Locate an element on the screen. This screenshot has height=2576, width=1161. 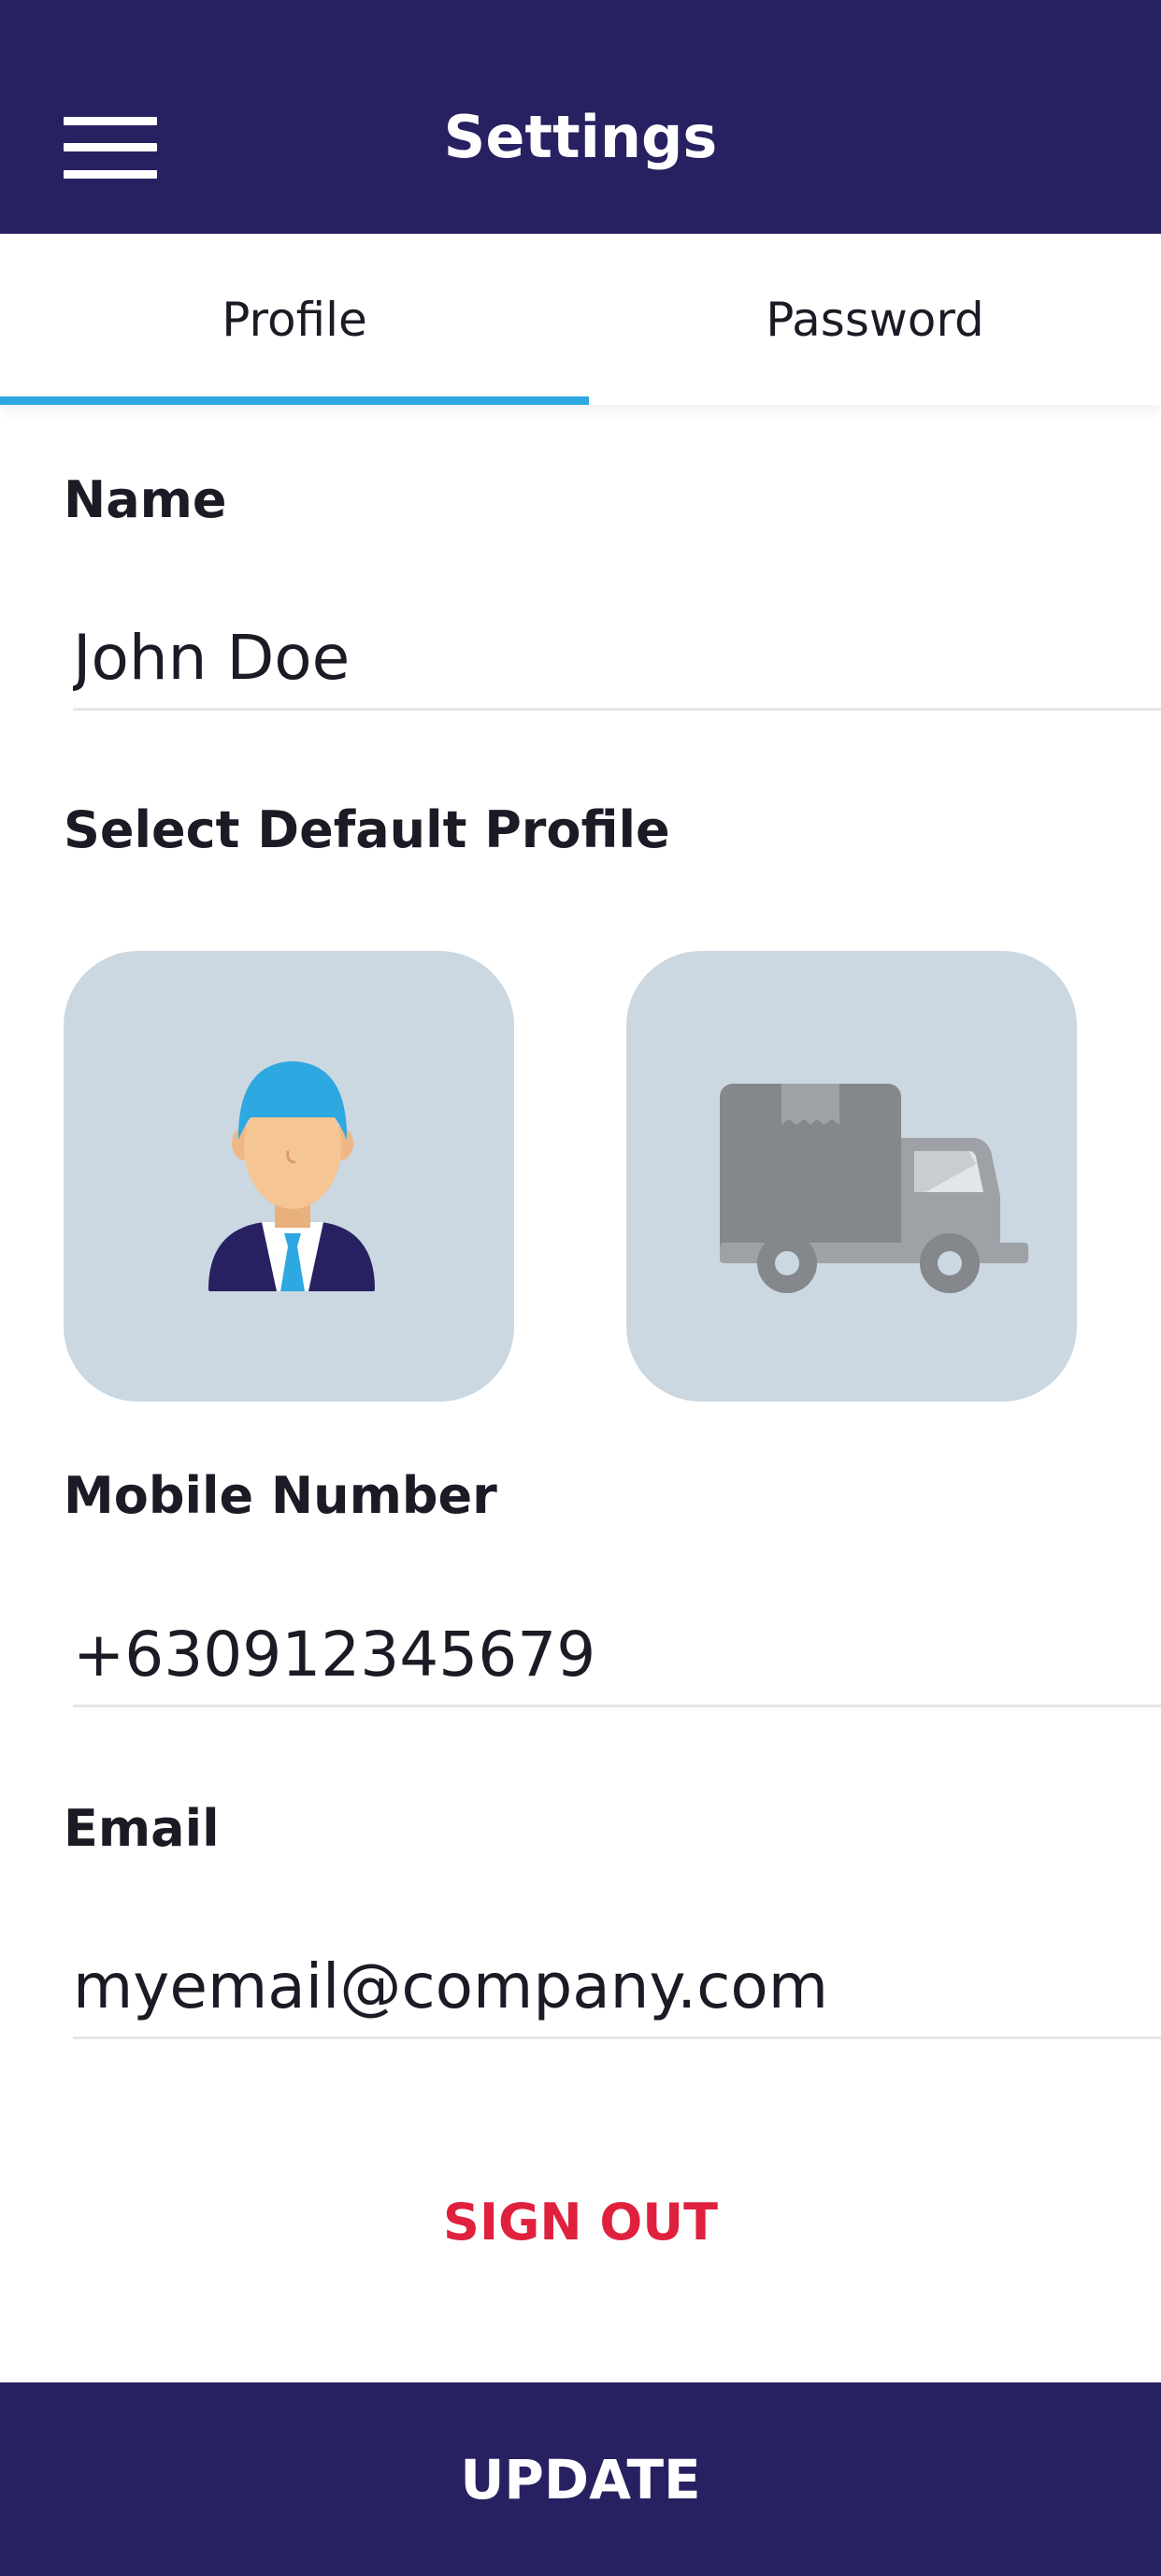
profile-option-person is located at coordinates (289, 1177).